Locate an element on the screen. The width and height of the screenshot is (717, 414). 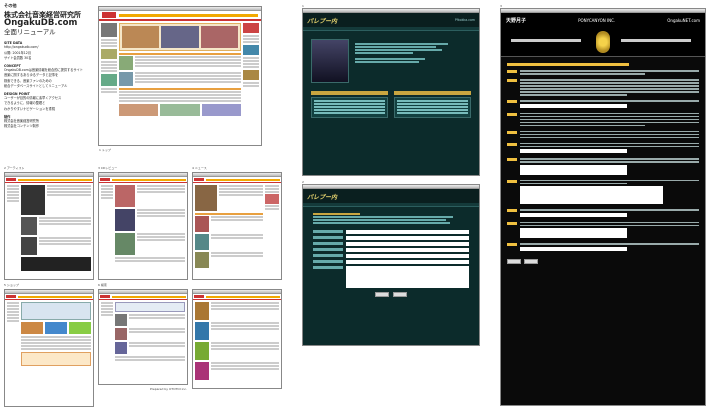
section-label: その他 is located at coordinates (10, 5).